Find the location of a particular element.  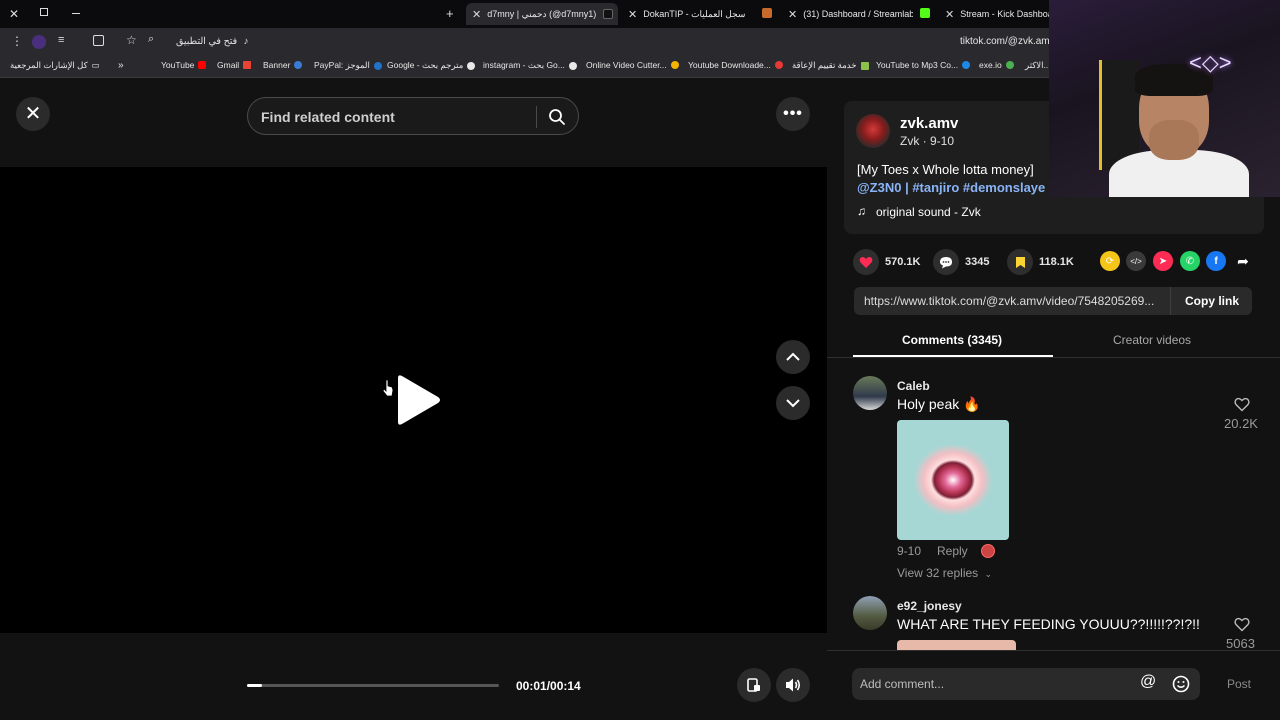

embed-code-icon: </> is located at coordinates (1136, 261).